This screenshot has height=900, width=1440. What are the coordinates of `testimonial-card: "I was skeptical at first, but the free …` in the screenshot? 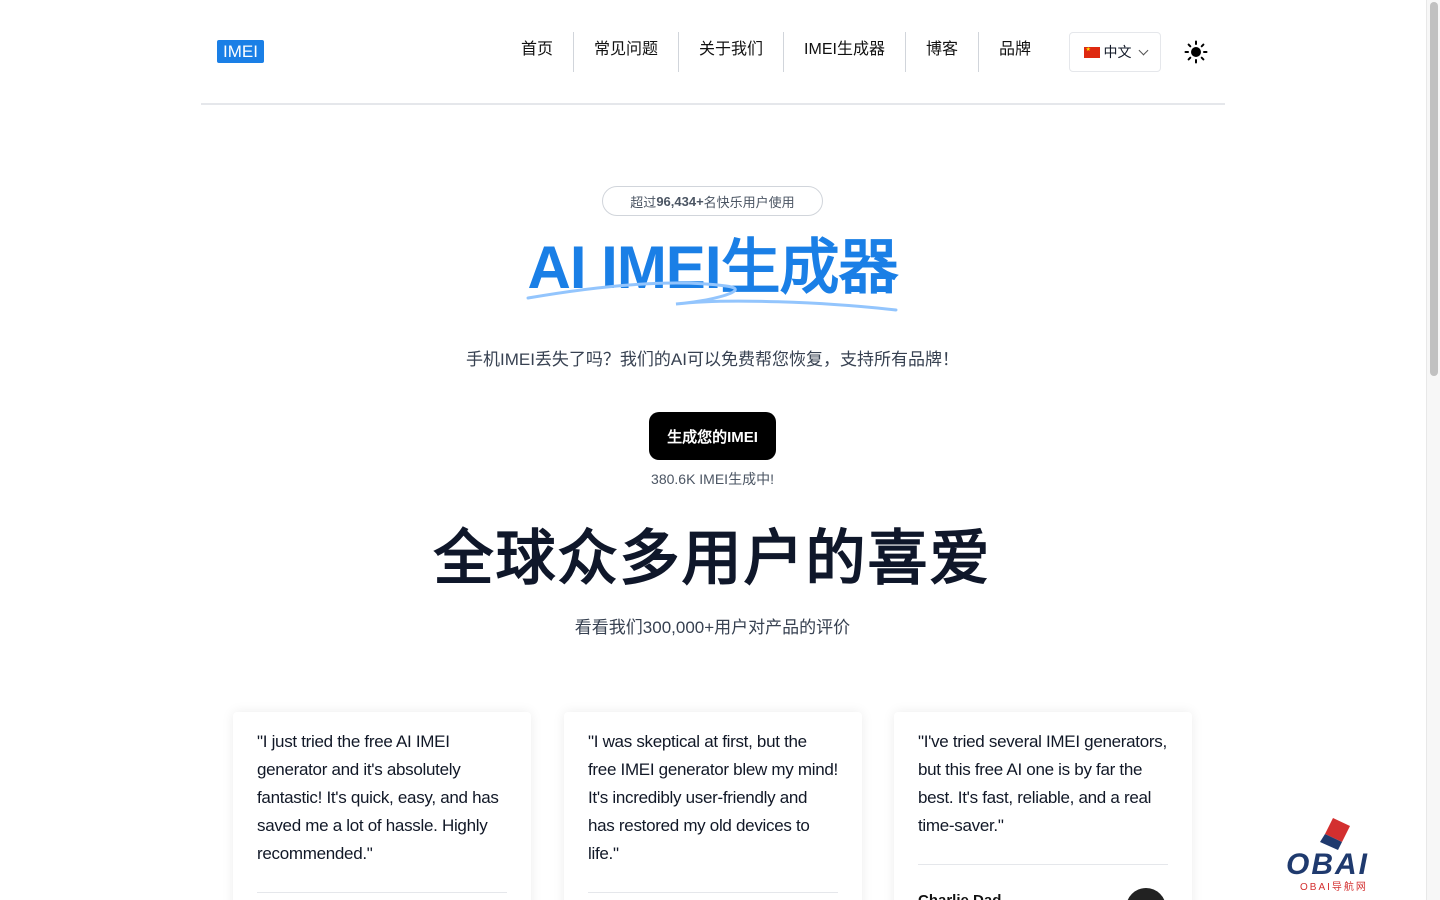 It's located at (713, 806).